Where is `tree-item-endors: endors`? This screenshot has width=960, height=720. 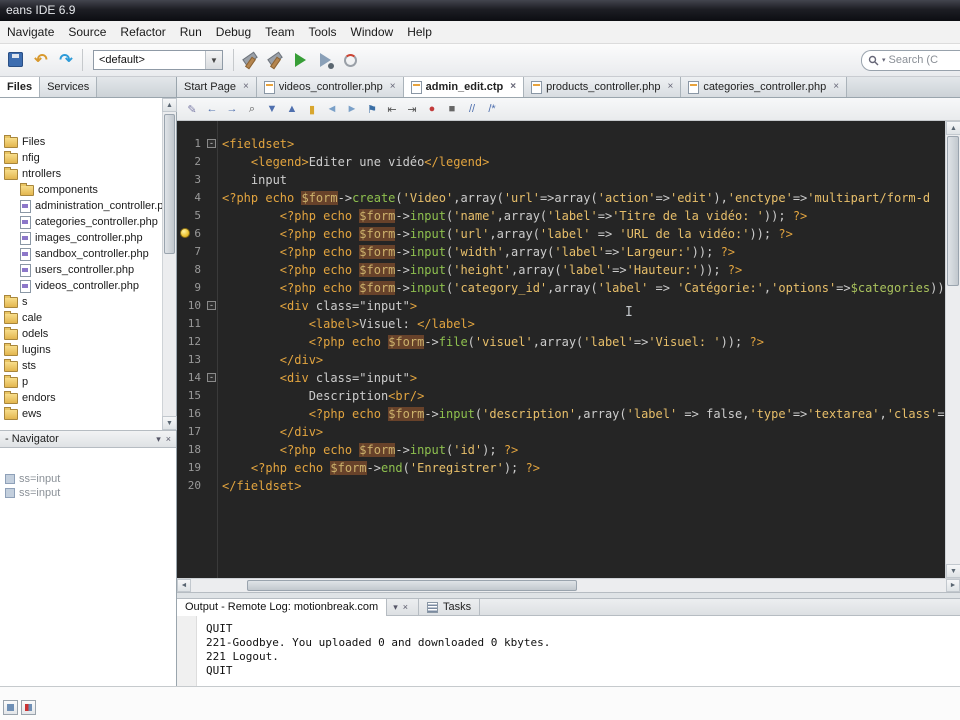
tree-item-endors: endors is located at coordinates (81, 398).